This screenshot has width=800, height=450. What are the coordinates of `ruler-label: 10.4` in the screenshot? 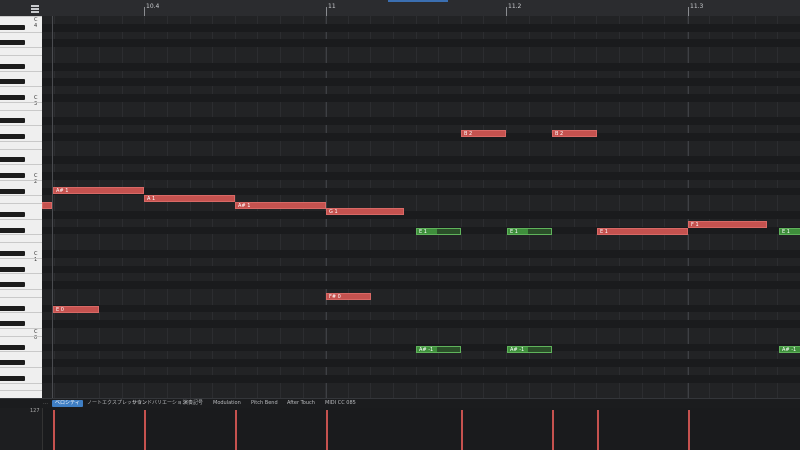 It's located at (153, 6).